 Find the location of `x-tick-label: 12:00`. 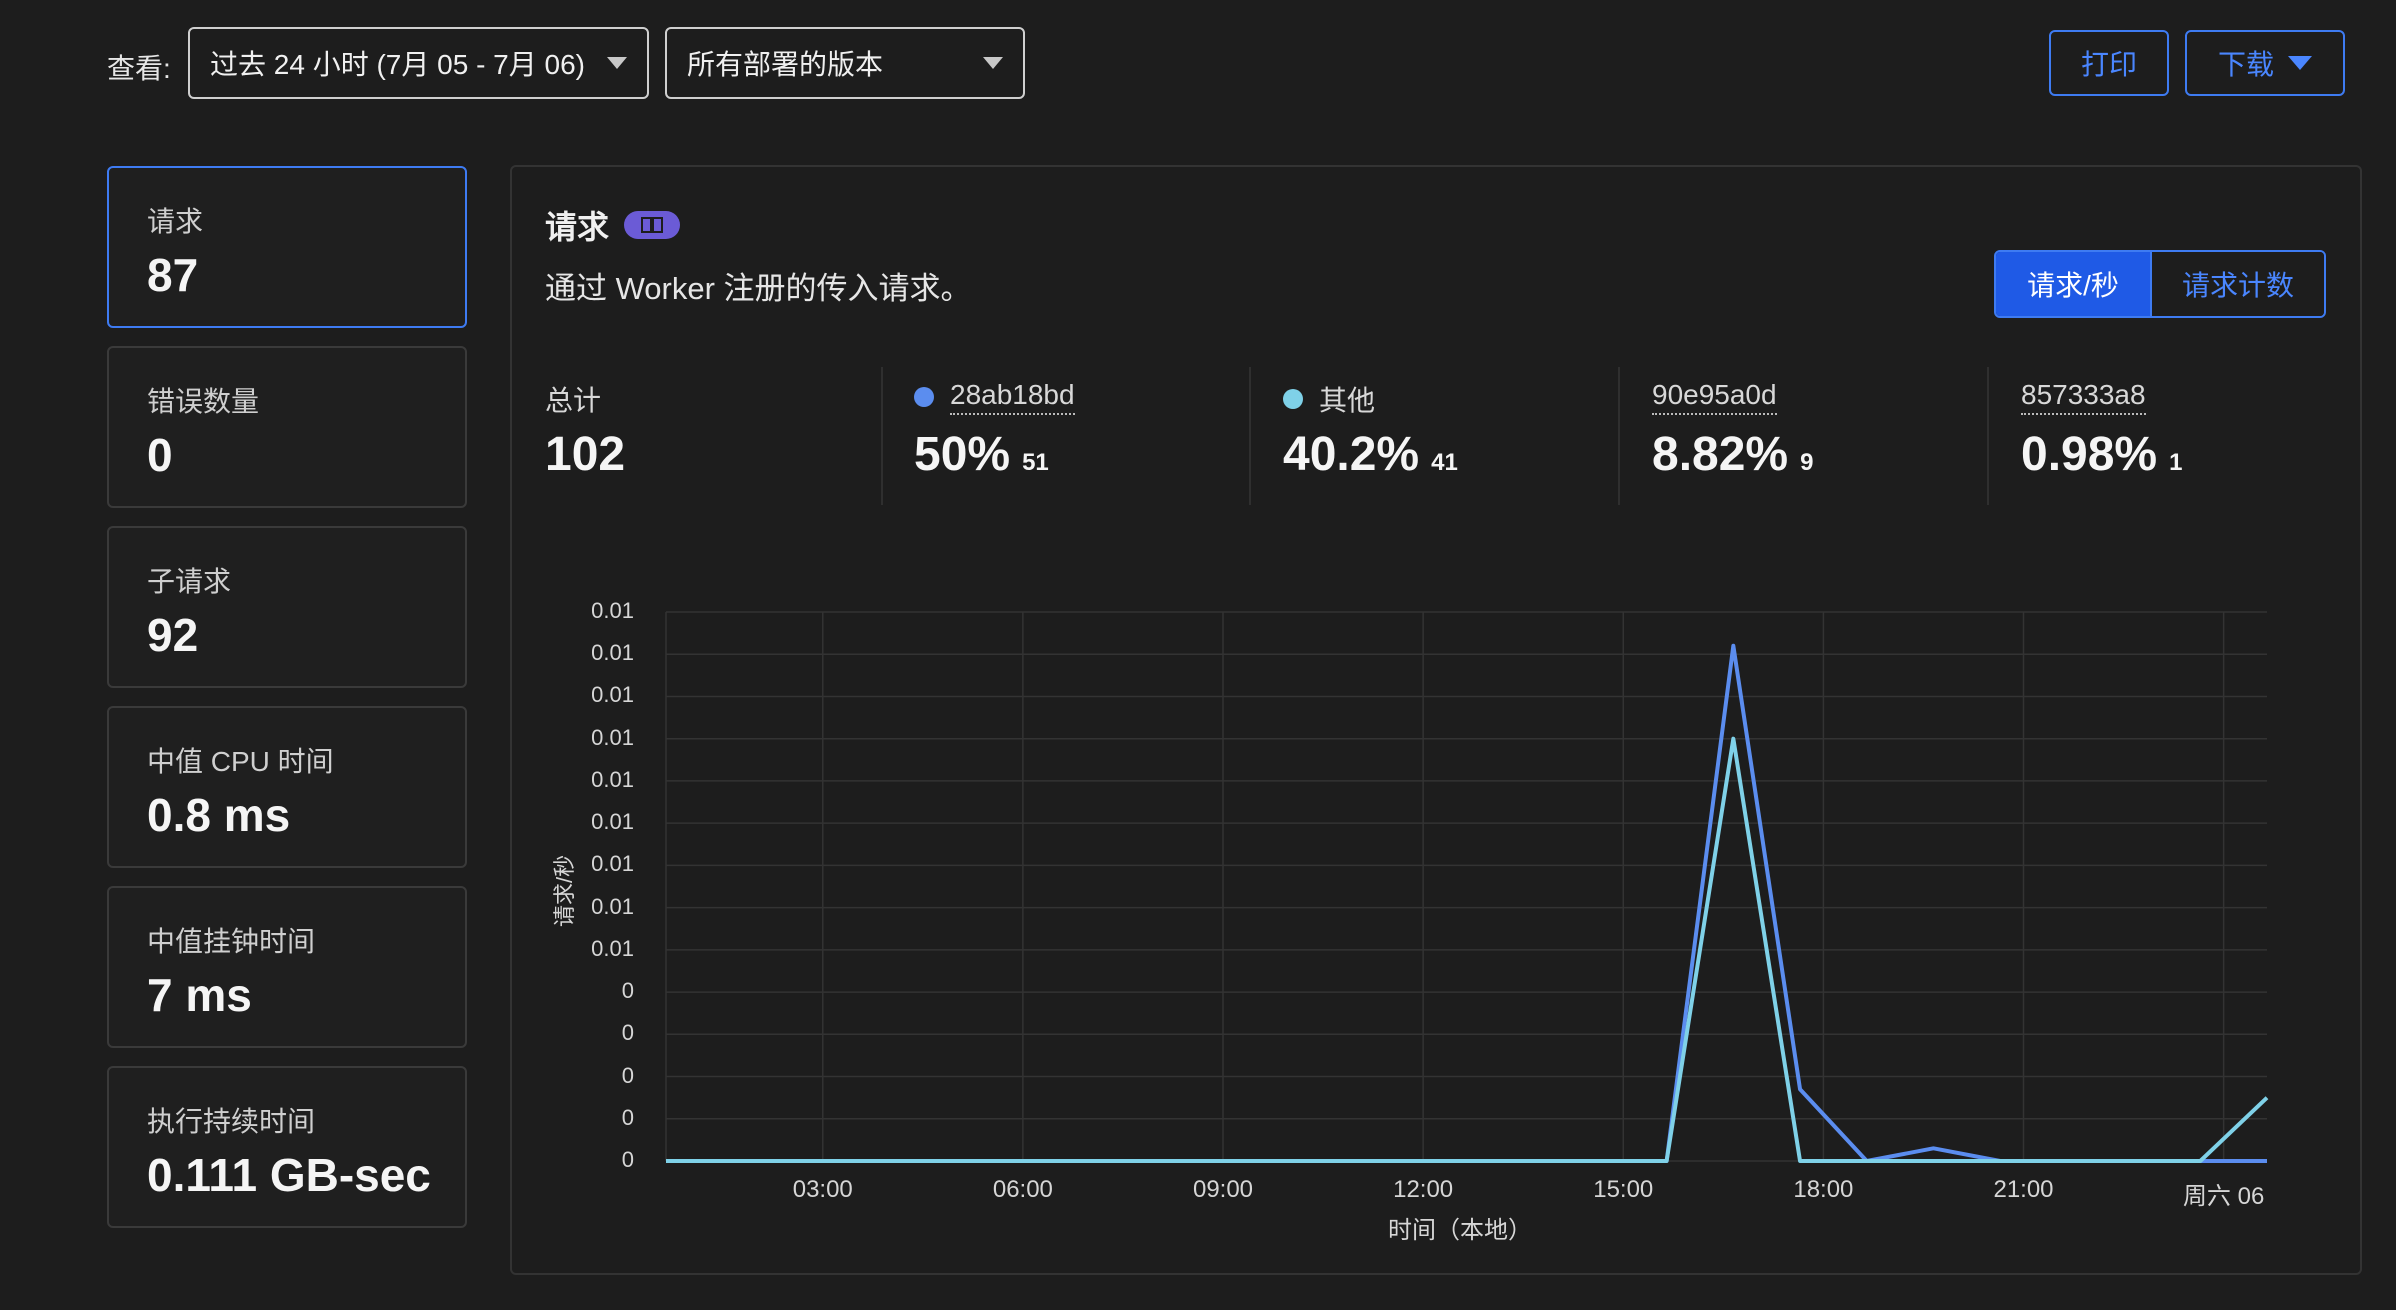

x-tick-label: 12:00 is located at coordinates (1423, 1189).